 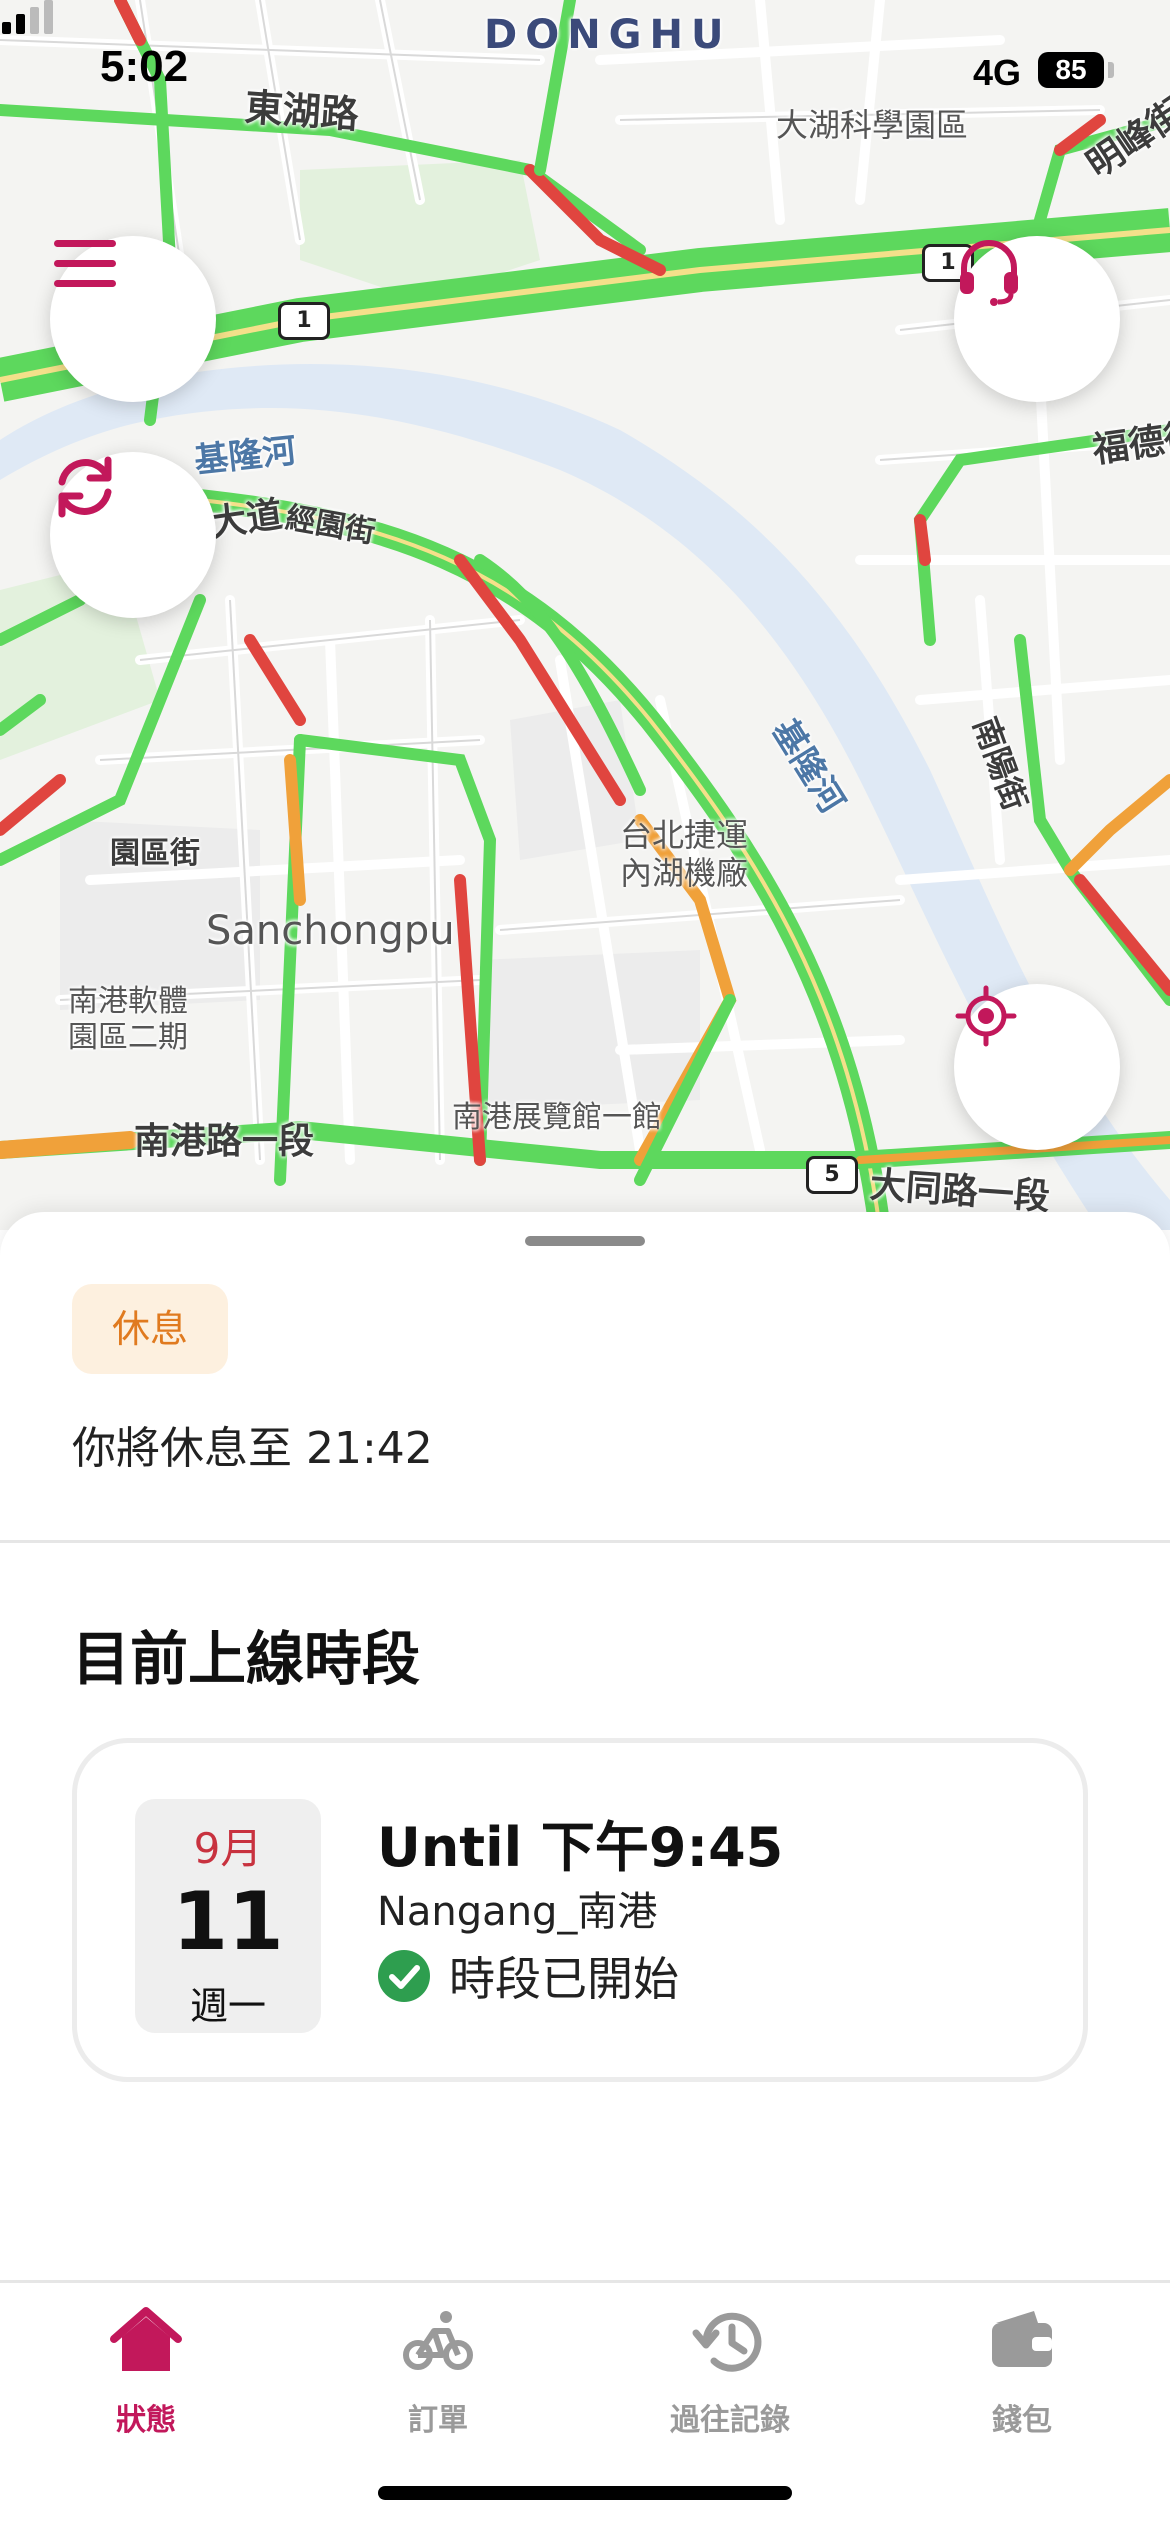 I want to click on crosshair-icon, so click(x=986, y=1016).